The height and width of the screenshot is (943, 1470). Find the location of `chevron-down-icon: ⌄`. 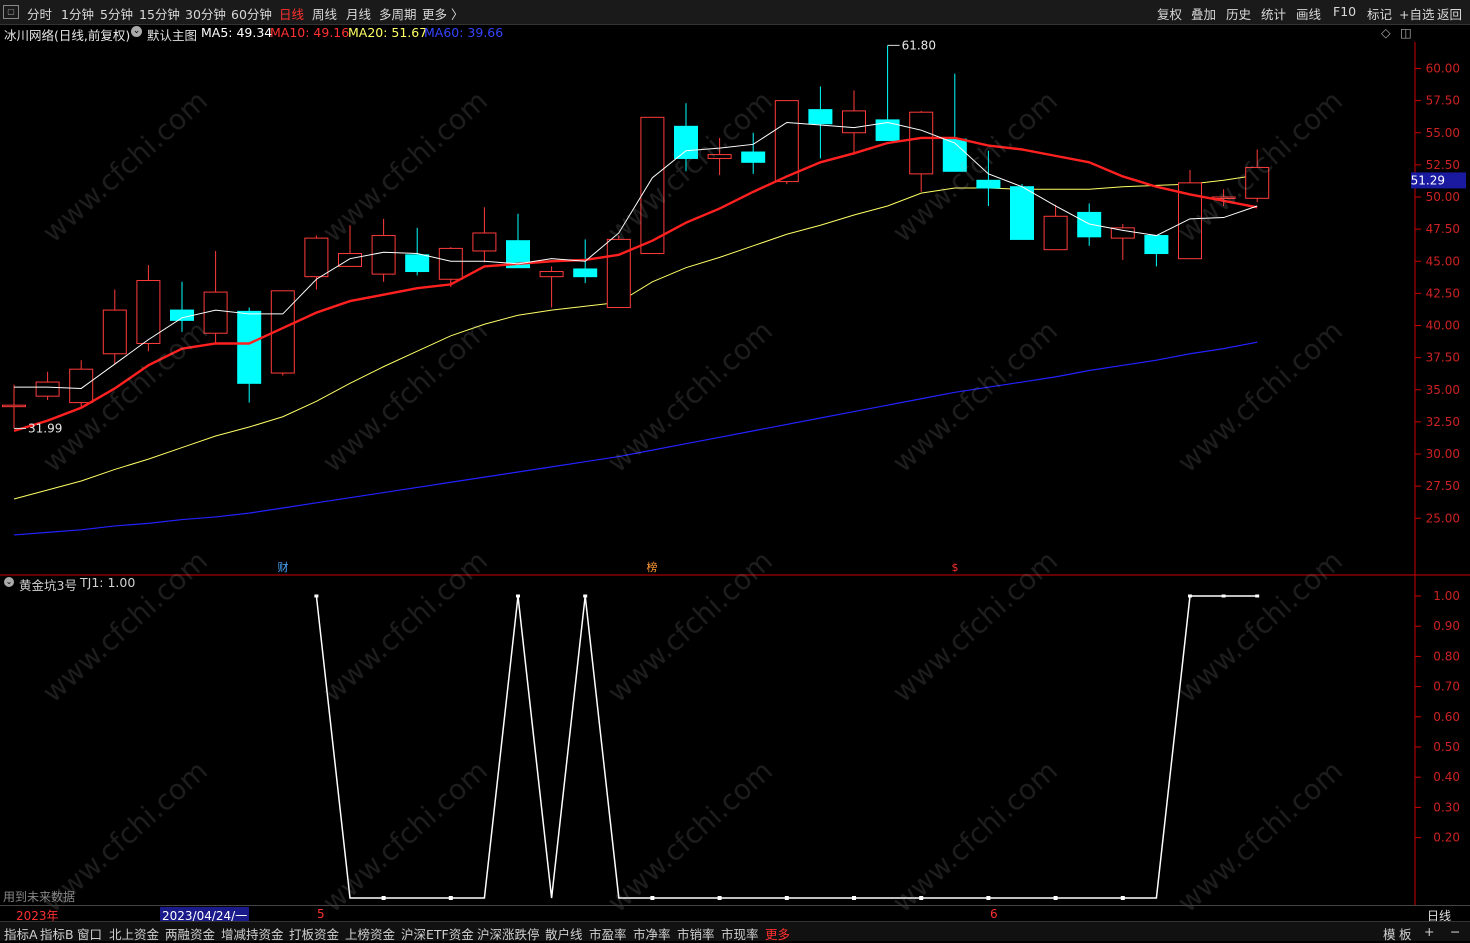

chevron-down-icon: ⌄ is located at coordinates (9, 582).